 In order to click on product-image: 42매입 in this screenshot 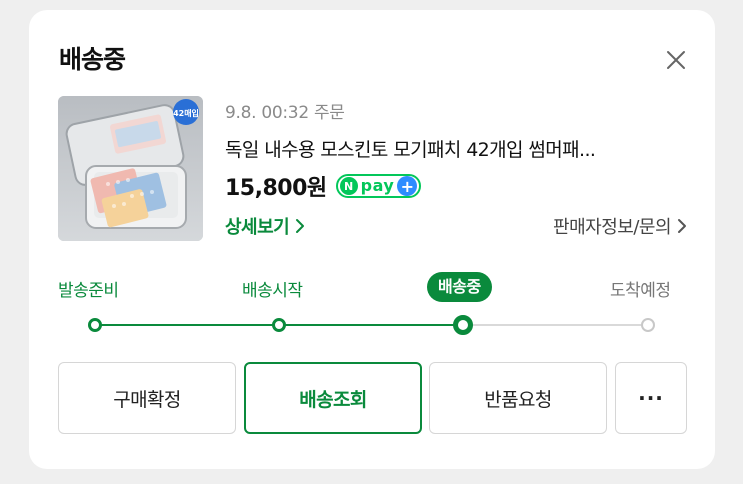, I will do `click(130, 168)`.